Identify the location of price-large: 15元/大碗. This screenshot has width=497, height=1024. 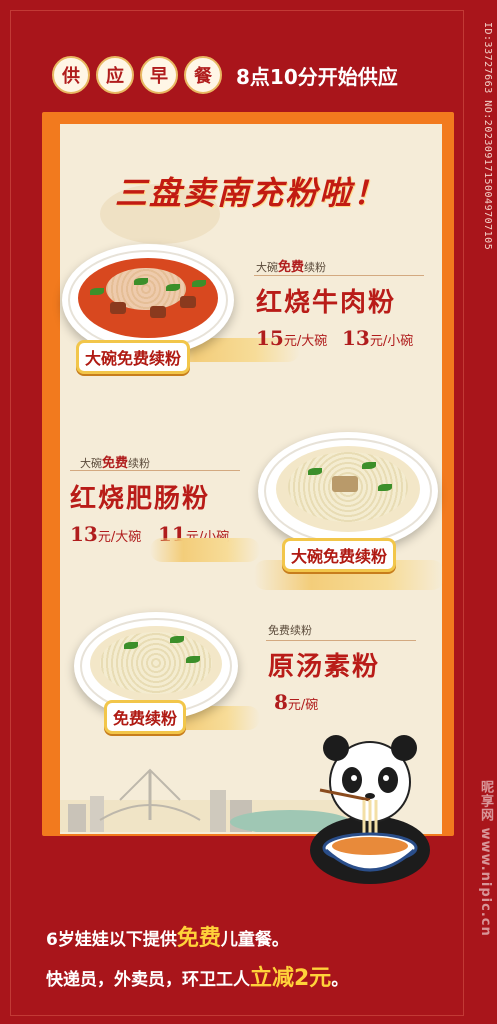
(292, 338).